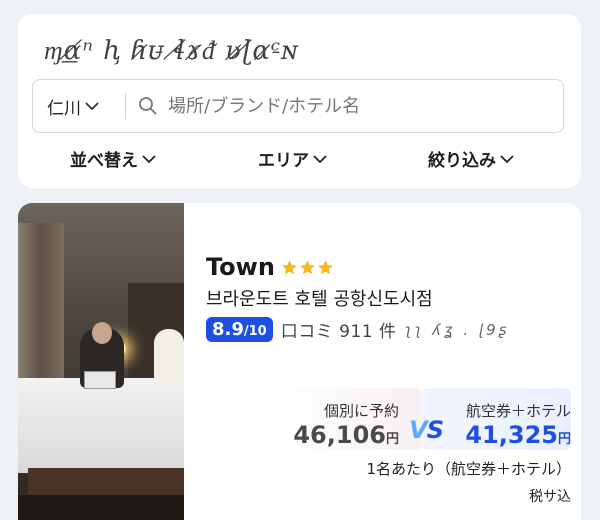  I want to click on review-garbled-text: ʅʅ ʎʓ . ɭ9ʂ, so click(457, 329).